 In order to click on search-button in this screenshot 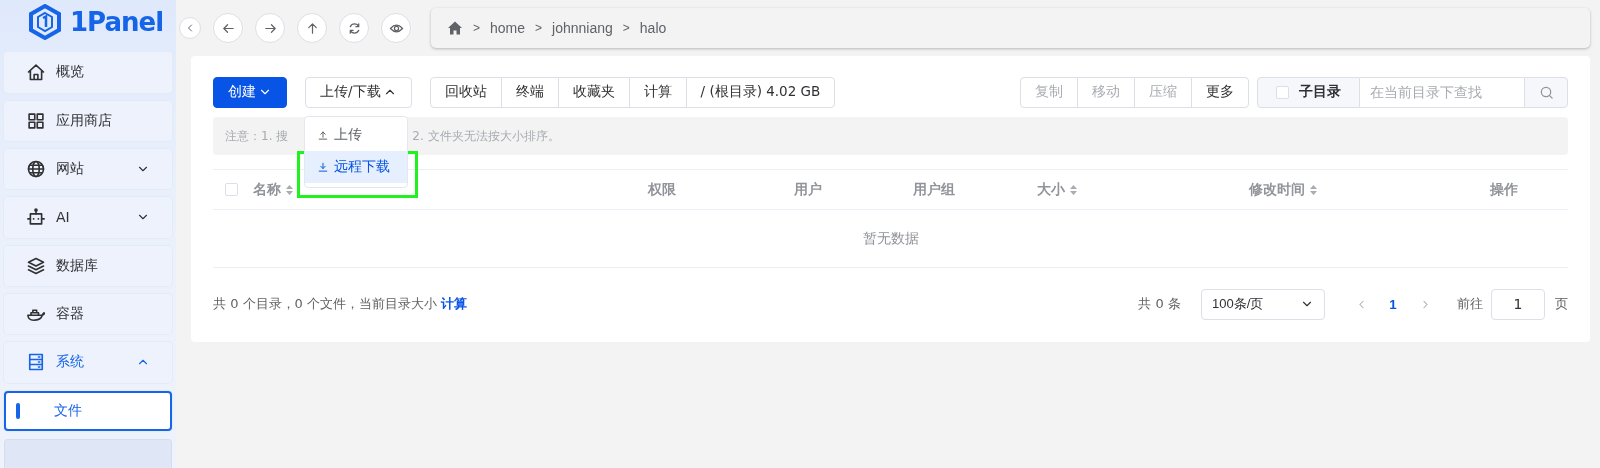, I will do `click(1546, 92)`.